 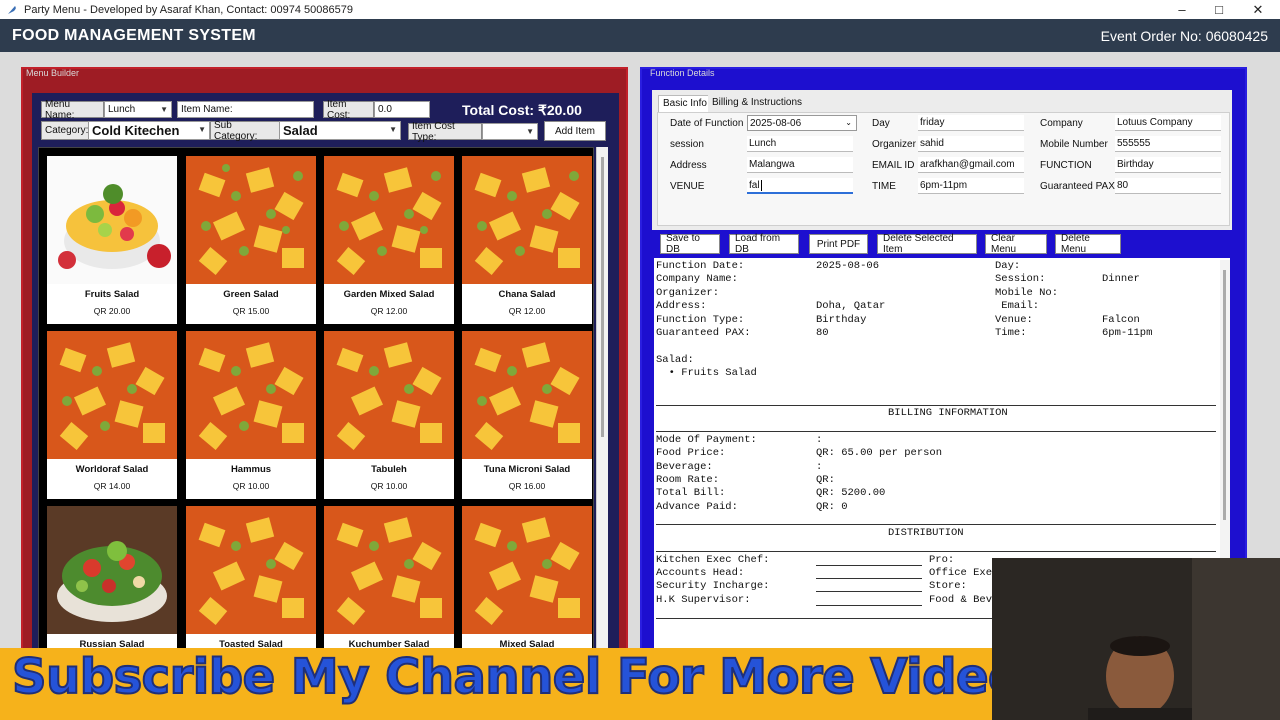 What do you see at coordinates (971, 186) in the screenshot?
I see `time-input: 6pm-11pm` at bounding box center [971, 186].